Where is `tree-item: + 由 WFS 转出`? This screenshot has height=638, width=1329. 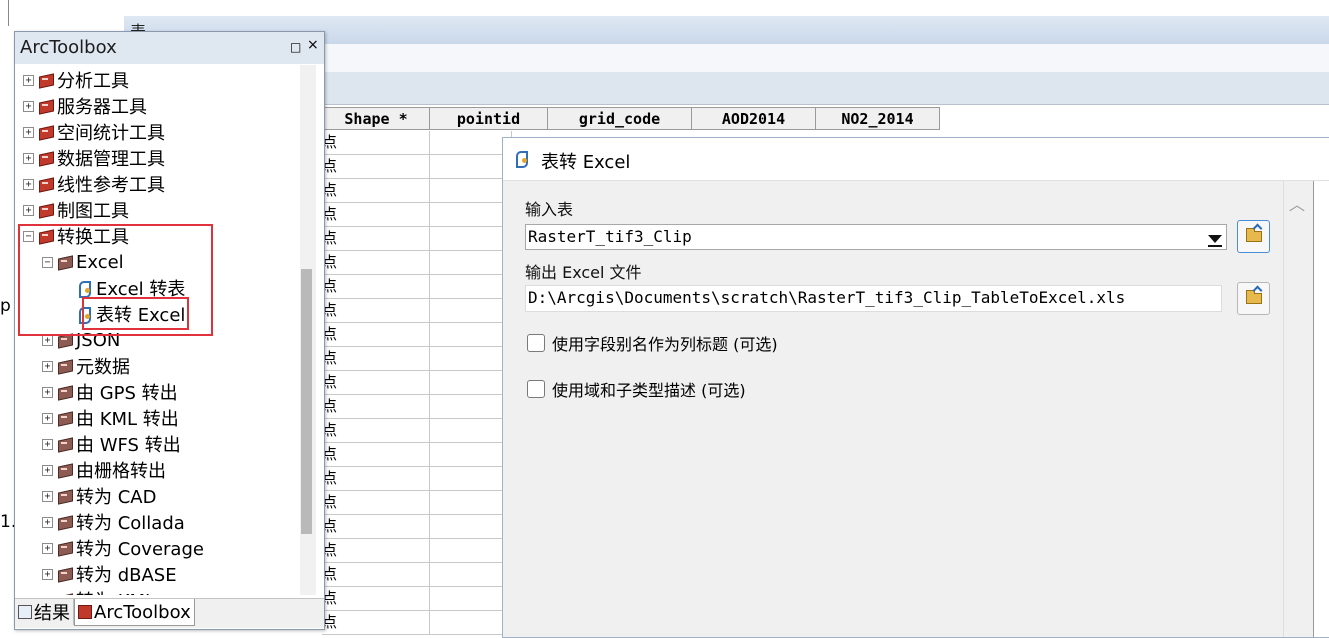
tree-item: + 由 WFS 转出 is located at coordinates (111, 444).